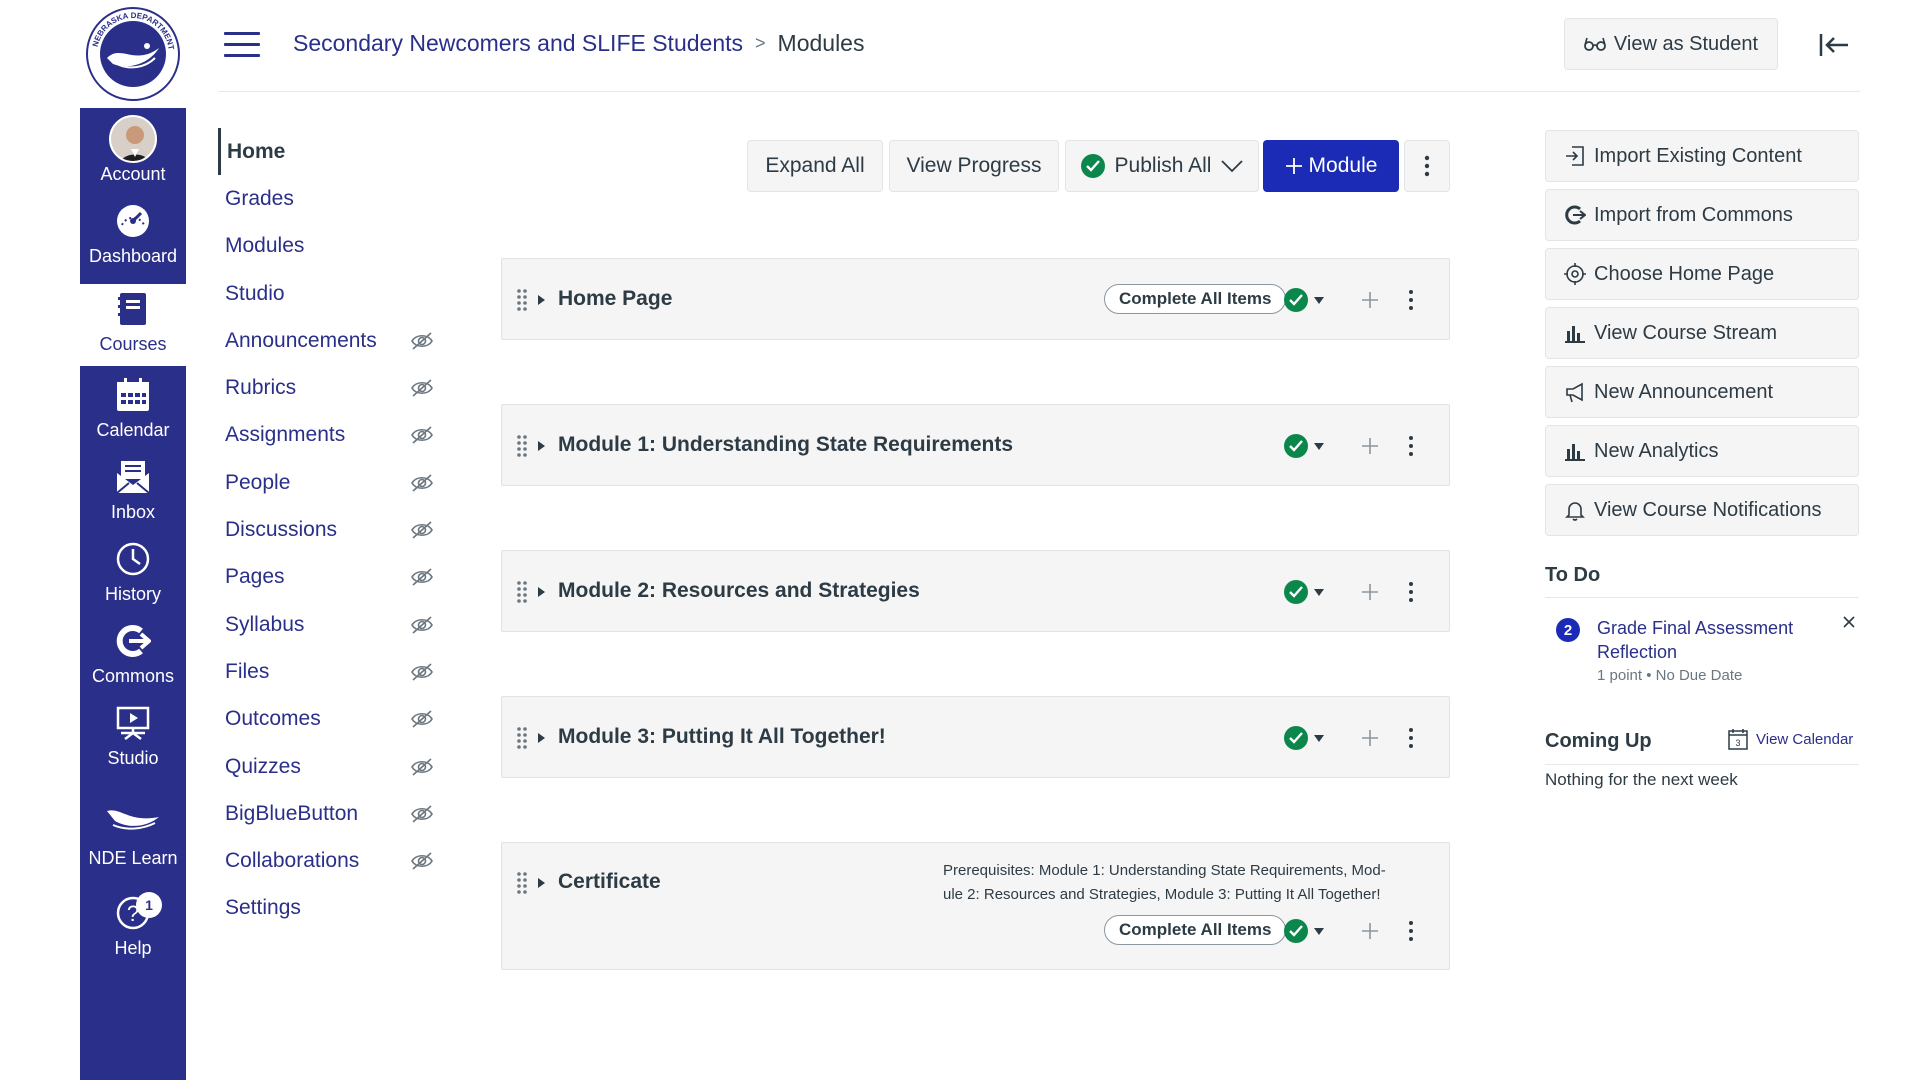  What do you see at coordinates (518, 43) in the screenshot?
I see `breadcrumb-course-link: Secondary Newcomers and SLIFE Students` at bounding box center [518, 43].